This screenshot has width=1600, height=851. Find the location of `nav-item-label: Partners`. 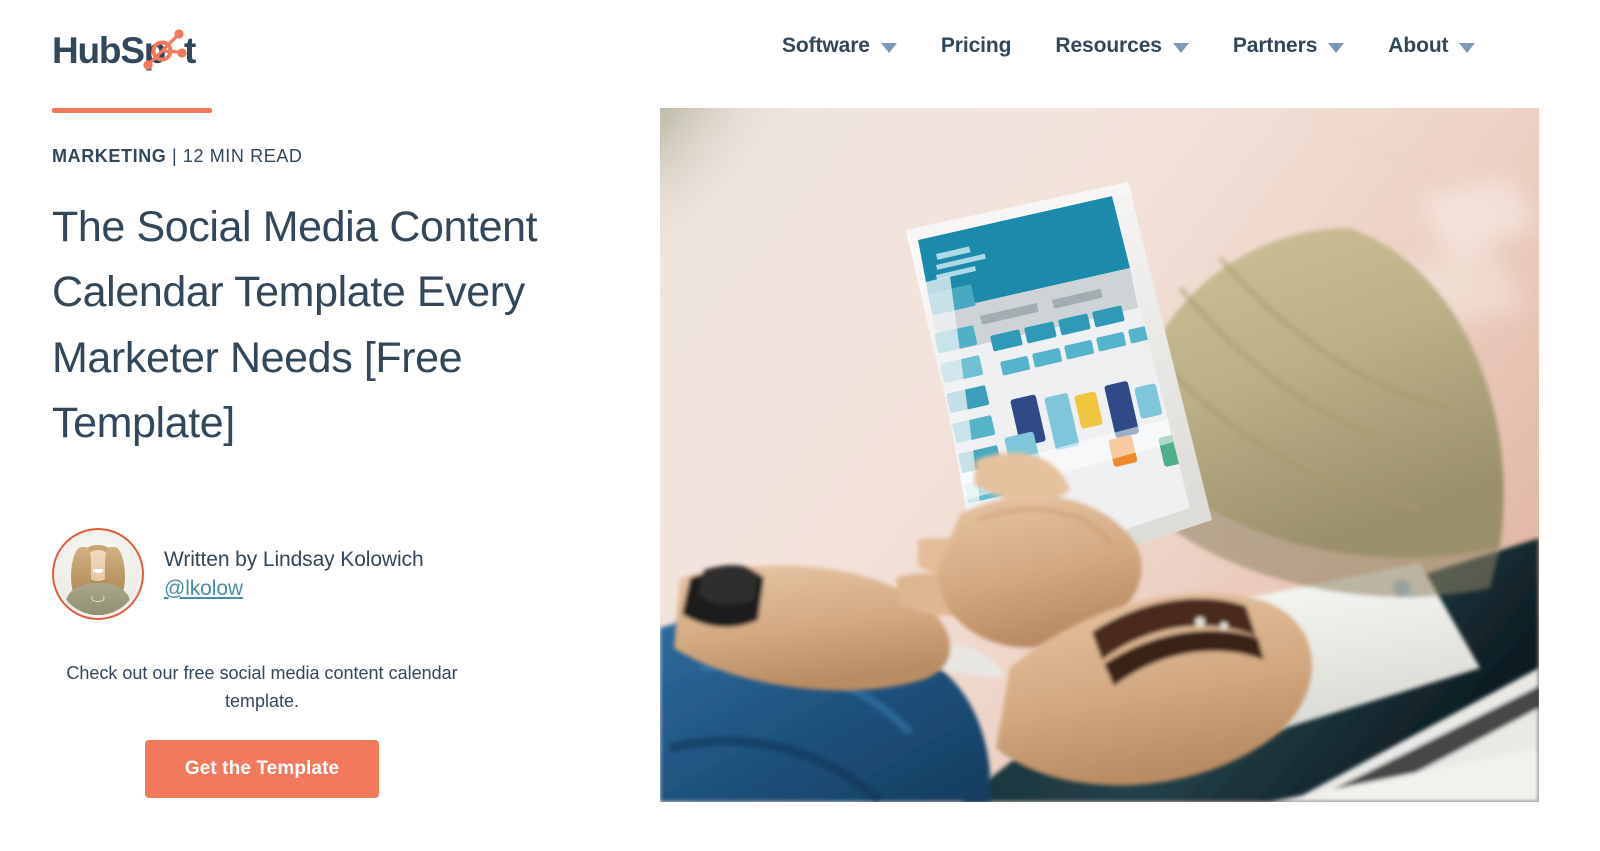

nav-item-label: Partners is located at coordinates (1275, 45).